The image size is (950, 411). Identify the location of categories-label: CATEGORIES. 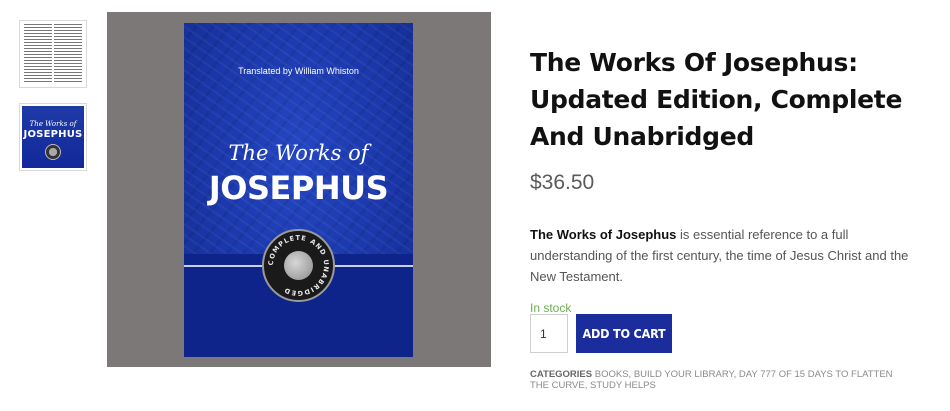
(561, 374).